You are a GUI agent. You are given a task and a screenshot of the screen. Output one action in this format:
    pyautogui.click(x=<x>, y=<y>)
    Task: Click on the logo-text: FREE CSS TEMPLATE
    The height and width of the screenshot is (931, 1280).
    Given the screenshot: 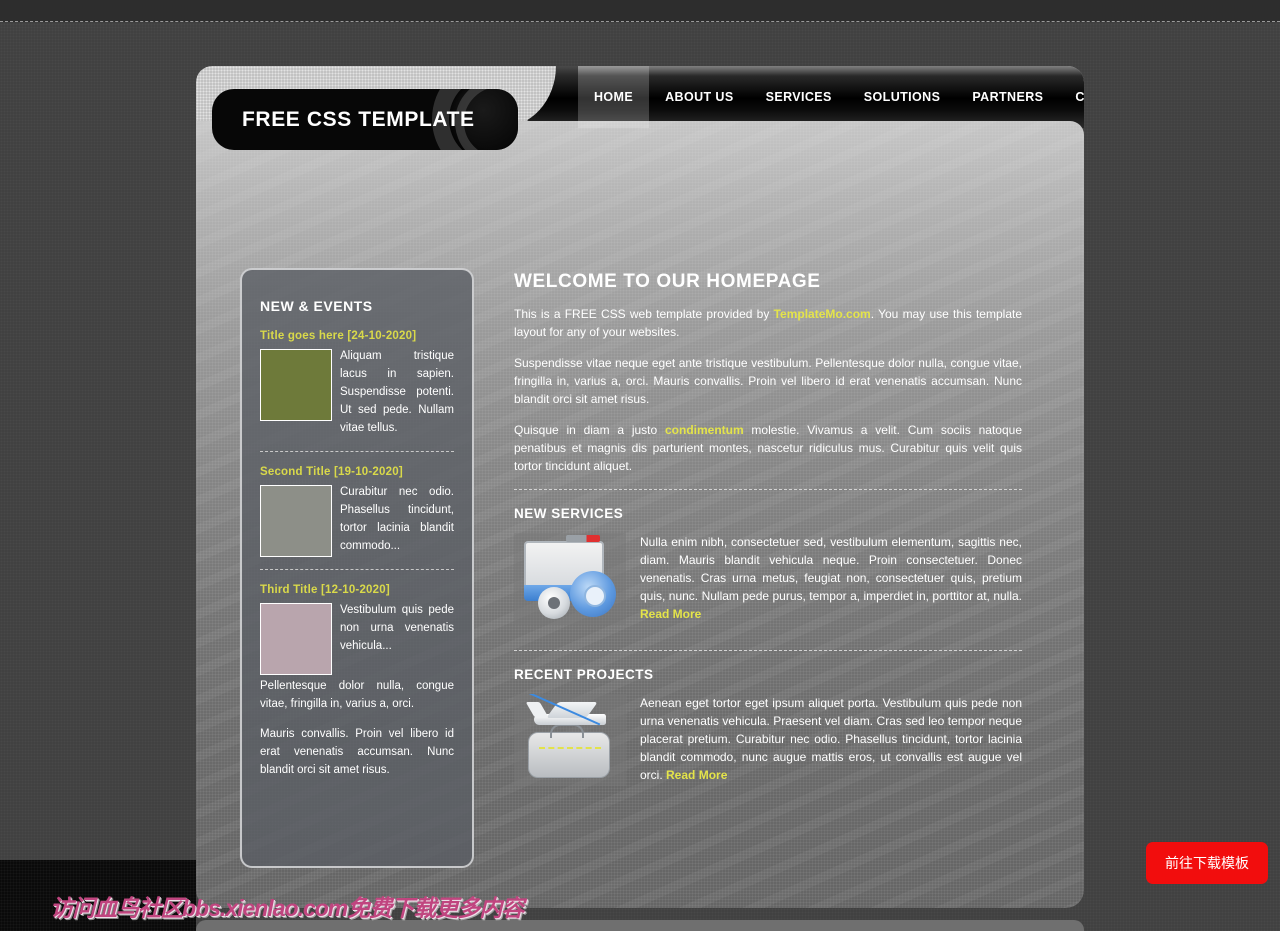 What is the action you would take?
    pyautogui.click(x=358, y=119)
    